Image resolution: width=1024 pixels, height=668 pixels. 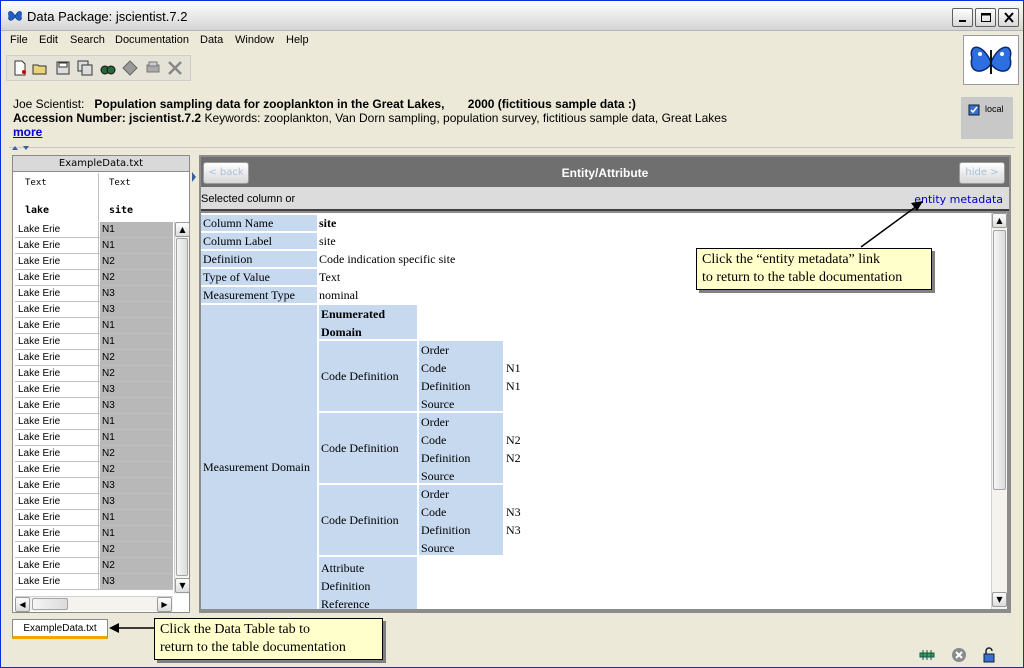 I want to click on minimize-button, so click(x=962, y=17).